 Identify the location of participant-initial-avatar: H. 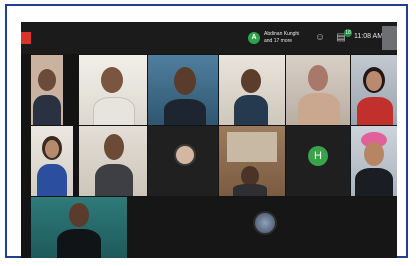
(318, 156).